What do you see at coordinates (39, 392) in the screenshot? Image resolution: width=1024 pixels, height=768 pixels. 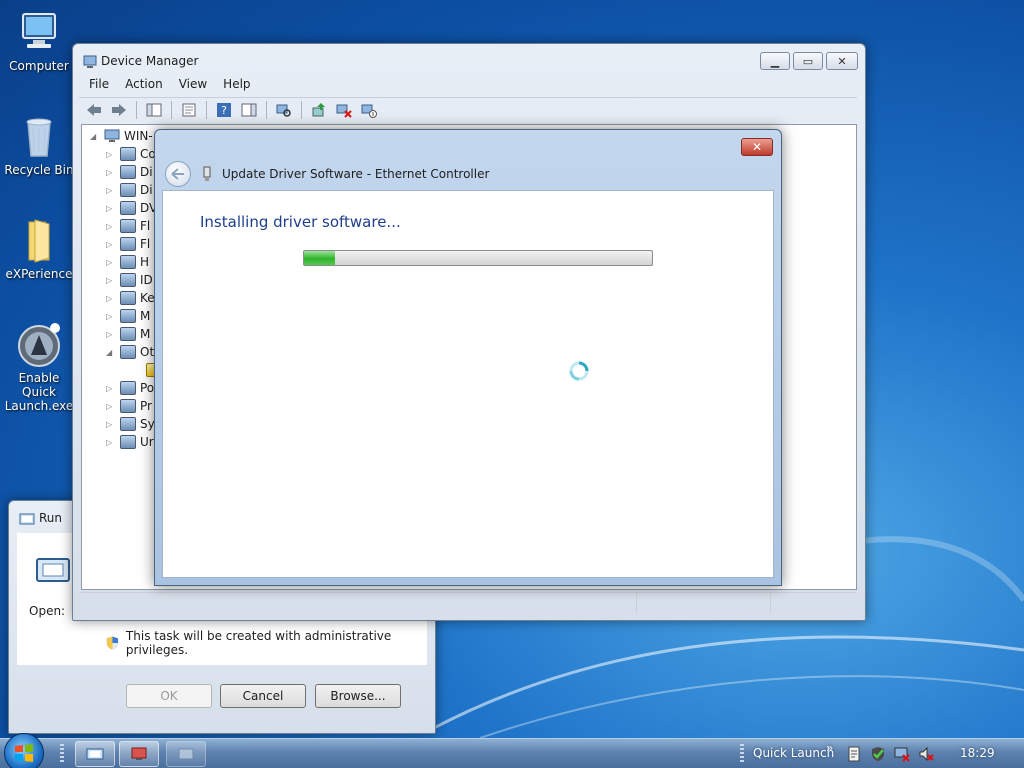 I see `desktop-icon-label: Enable Quick Launch.exe` at bounding box center [39, 392].